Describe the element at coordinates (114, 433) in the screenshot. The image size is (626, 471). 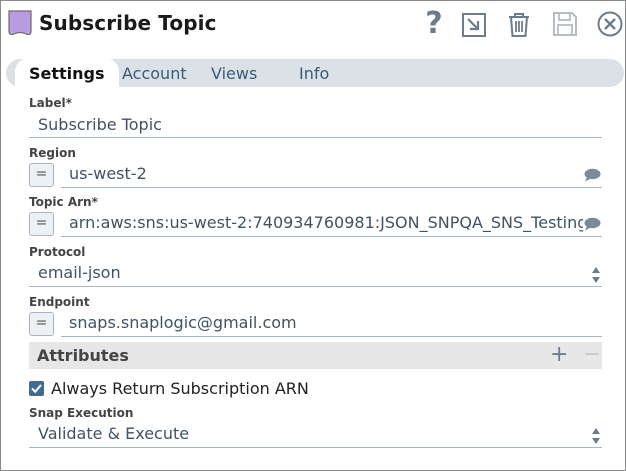
I see `snap-execution-select-value: Validate & Execute` at that location.